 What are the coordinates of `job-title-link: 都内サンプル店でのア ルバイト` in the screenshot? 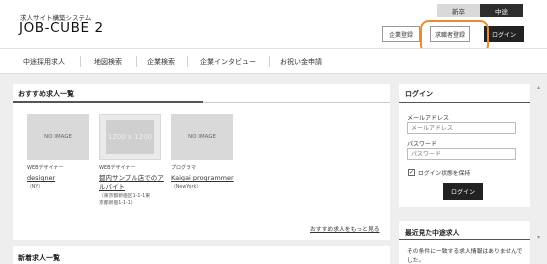 It's located at (131, 183).